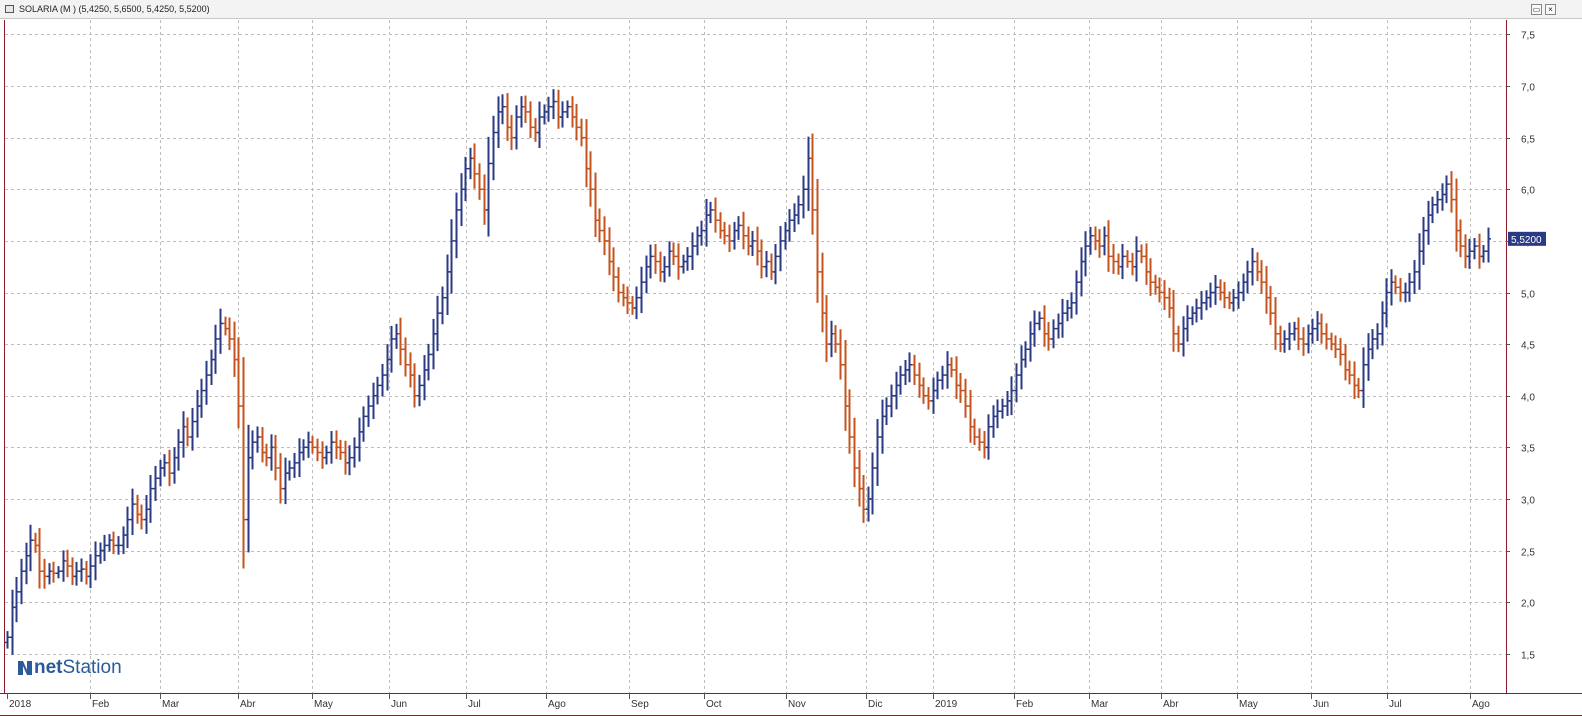 This screenshot has width=1582, height=716. Describe the element at coordinates (48, 667) in the screenshot. I see `logo-text-bold: net` at that location.